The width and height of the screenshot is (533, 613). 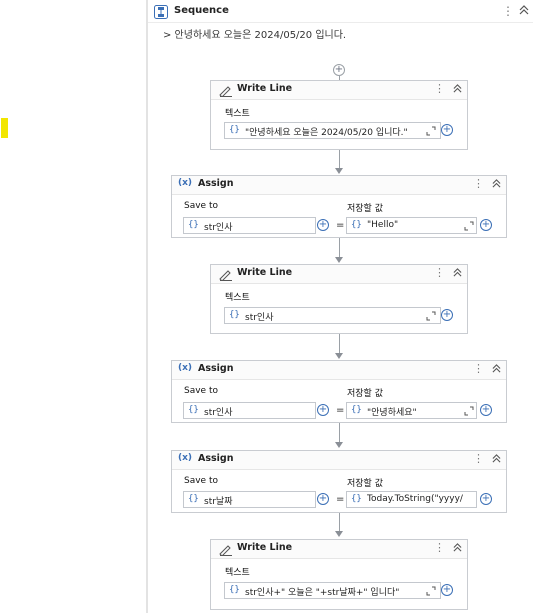 I want to click on text-field: {} str인사, so click(x=332, y=315).